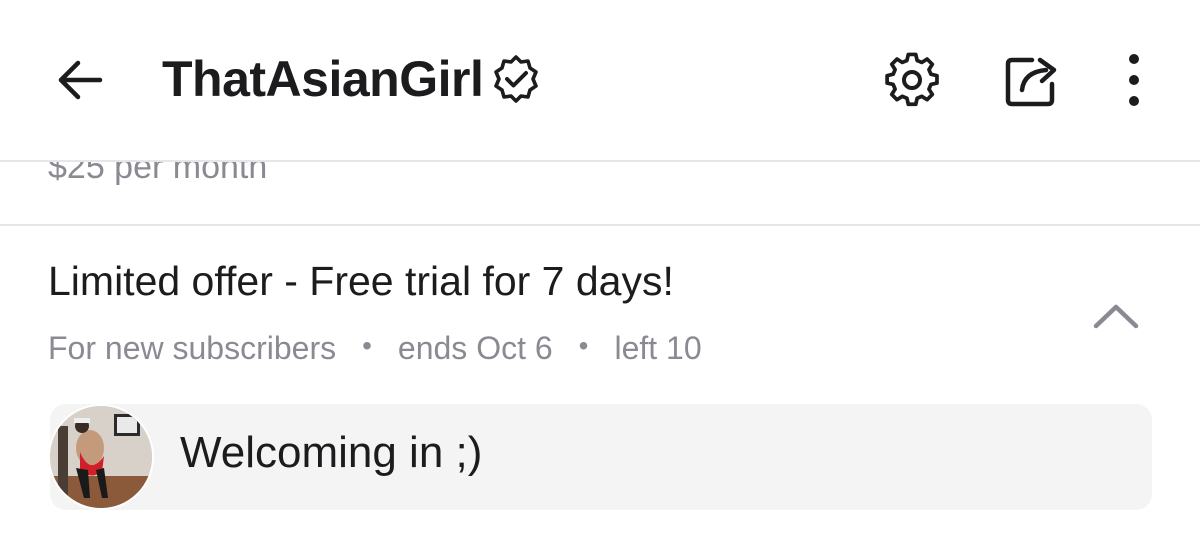 Image resolution: width=1200 pixels, height=560 pixels. I want to click on avatar, so click(101, 457).